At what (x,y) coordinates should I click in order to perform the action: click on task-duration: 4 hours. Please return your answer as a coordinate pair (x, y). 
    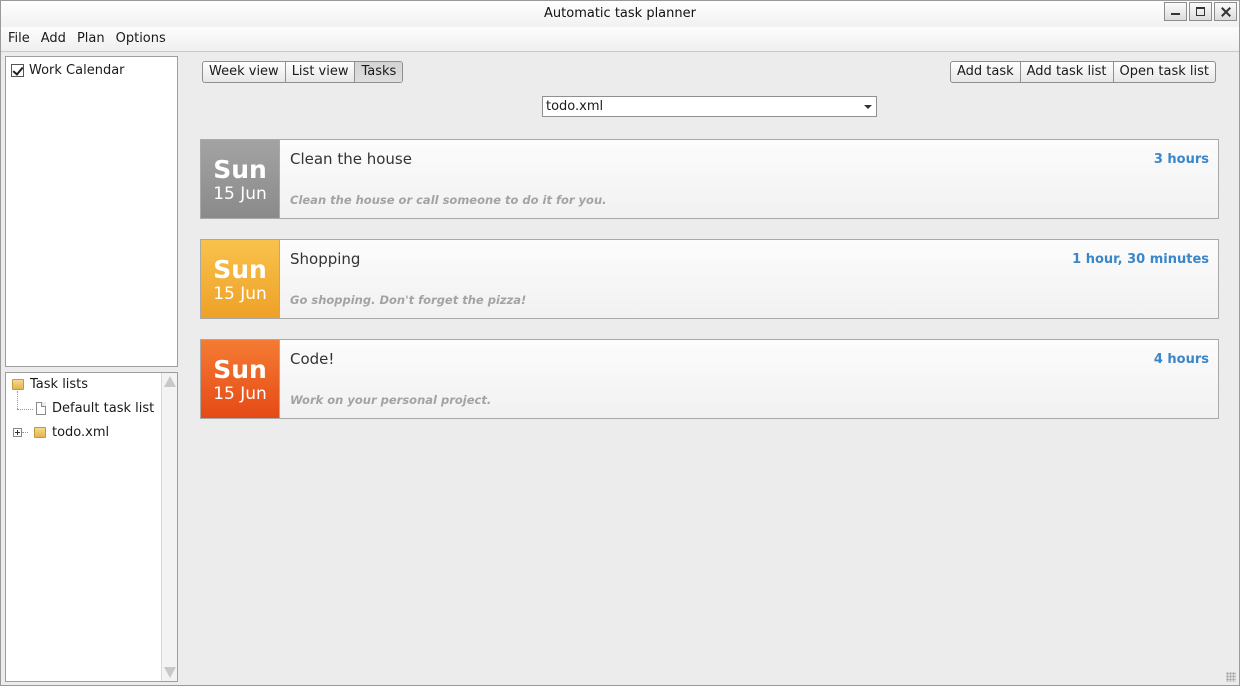
    Looking at the image, I should click on (1181, 359).